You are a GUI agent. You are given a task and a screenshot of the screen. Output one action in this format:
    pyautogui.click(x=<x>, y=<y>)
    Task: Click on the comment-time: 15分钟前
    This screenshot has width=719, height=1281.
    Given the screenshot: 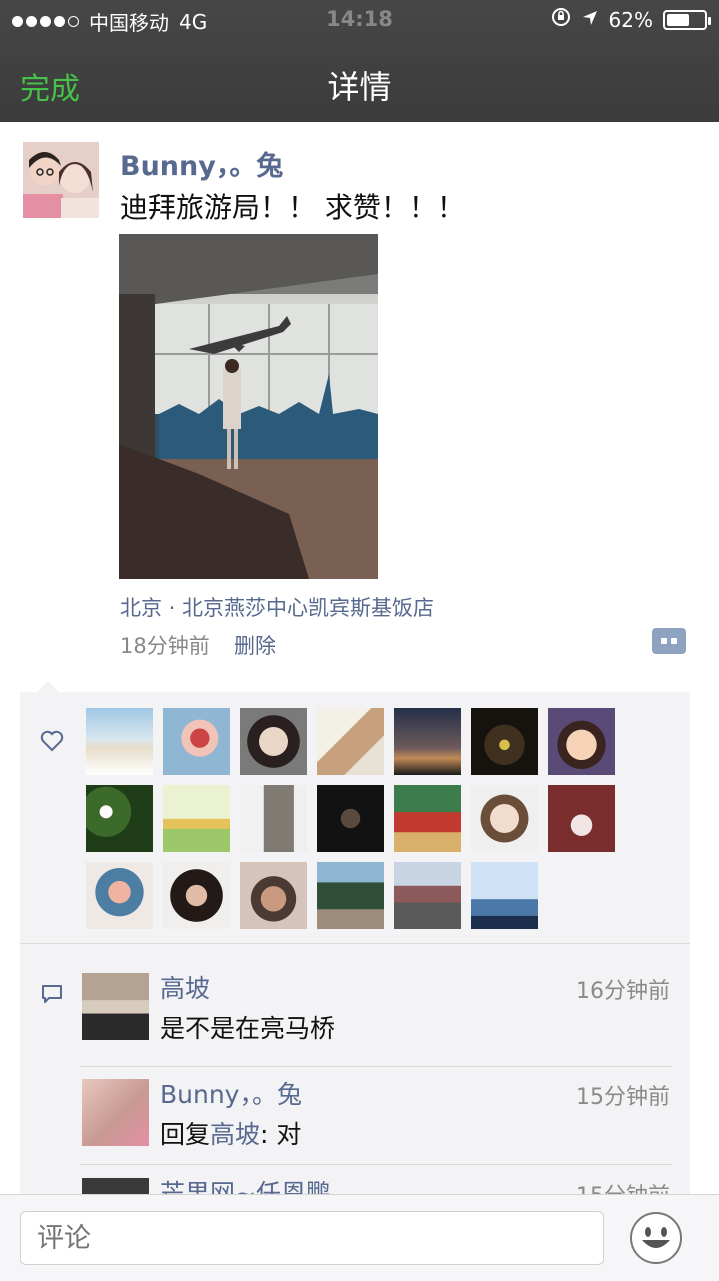 What is the action you would take?
    pyautogui.click(x=623, y=1097)
    